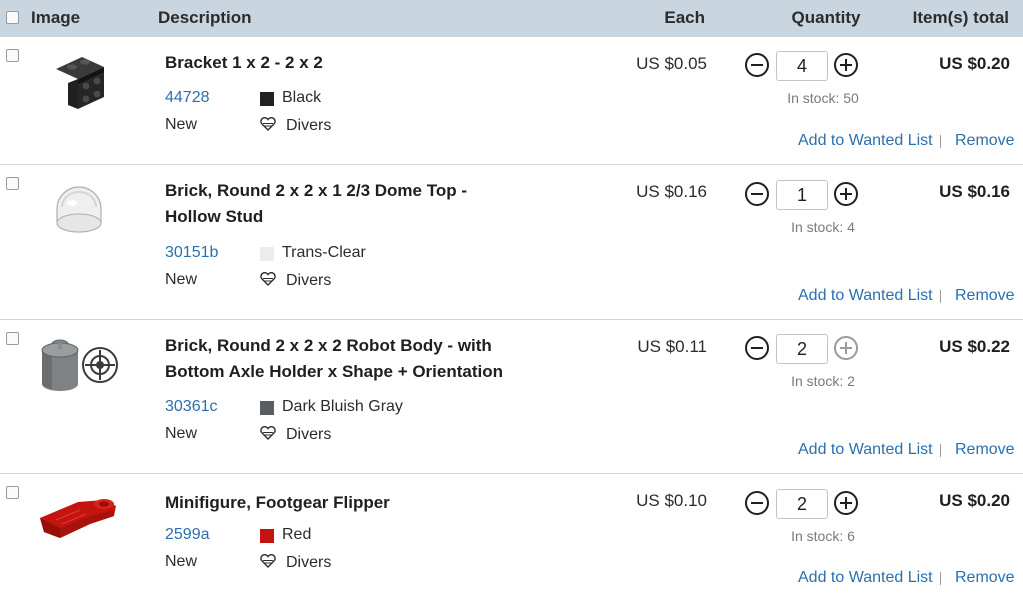 The width and height of the screenshot is (1023, 600). What do you see at coordinates (342, 406) in the screenshot?
I see `item-color: Dark Bluish Gray` at bounding box center [342, 406].